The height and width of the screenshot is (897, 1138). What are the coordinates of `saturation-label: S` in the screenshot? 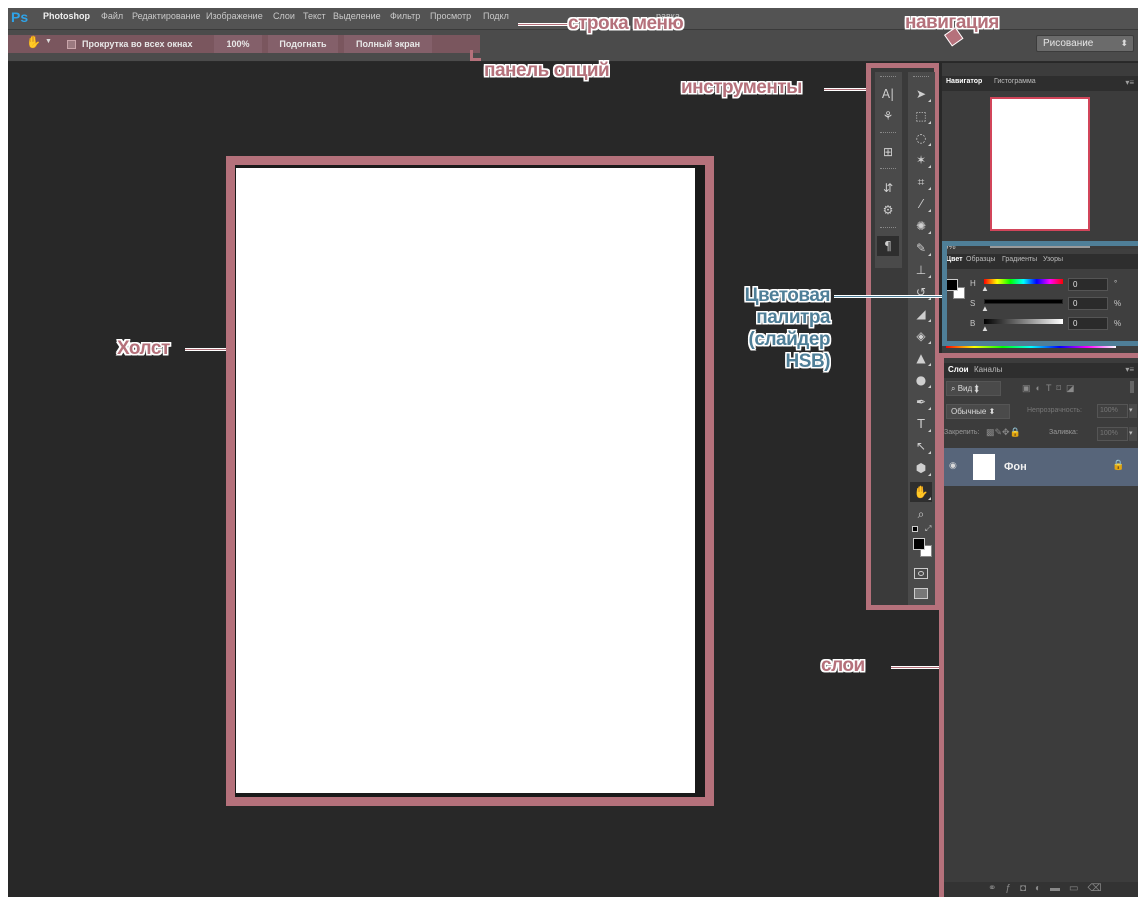 It's located at (973, 303).